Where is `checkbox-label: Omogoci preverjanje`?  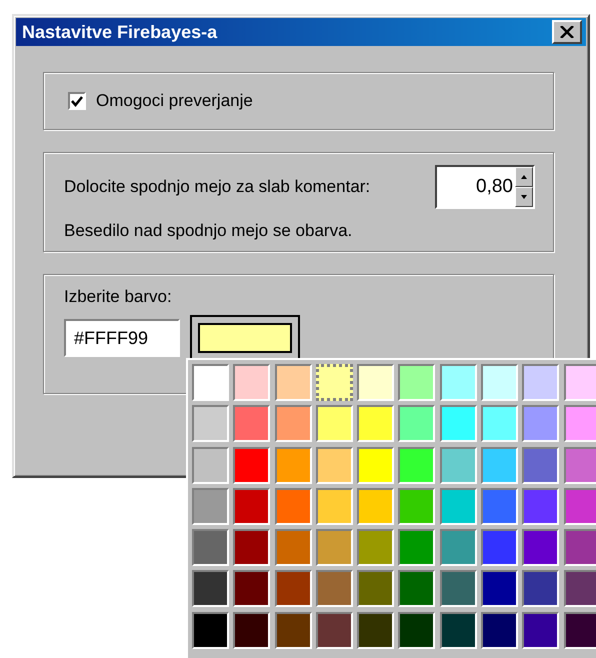
checkbox-label: Omogoci preverjanje is located at coordinates (174, 101).